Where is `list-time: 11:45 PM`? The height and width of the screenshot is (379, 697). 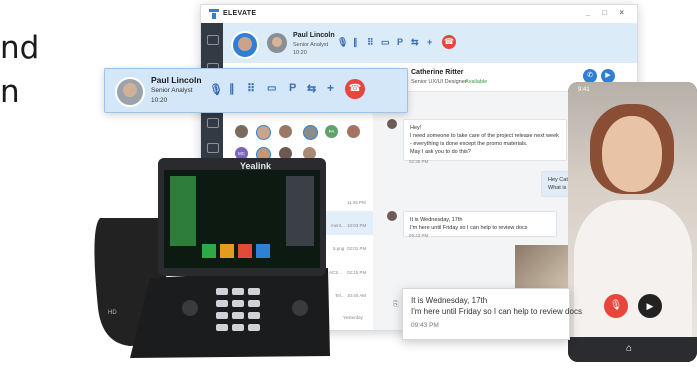
list-time: 11:45 PM is located at coordinates (356, 202).